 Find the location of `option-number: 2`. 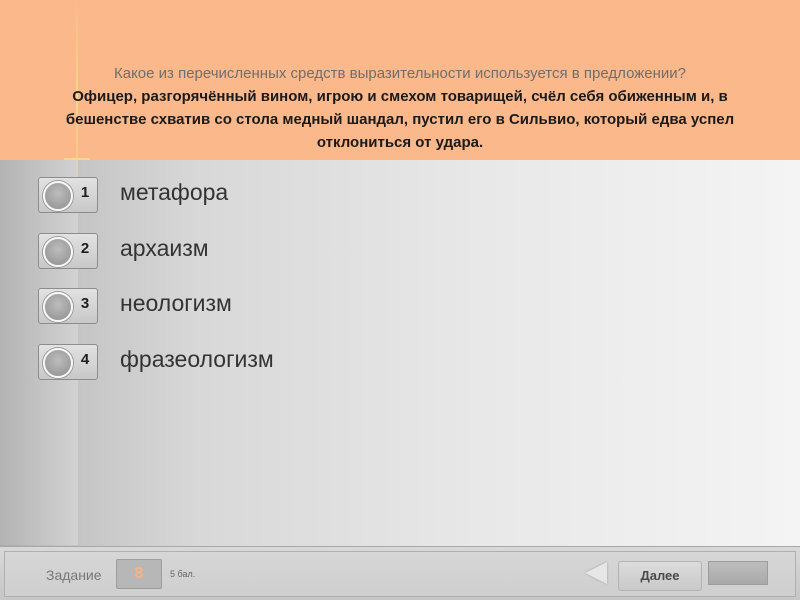

option-number: 2 is located at coordinates (85, 248).